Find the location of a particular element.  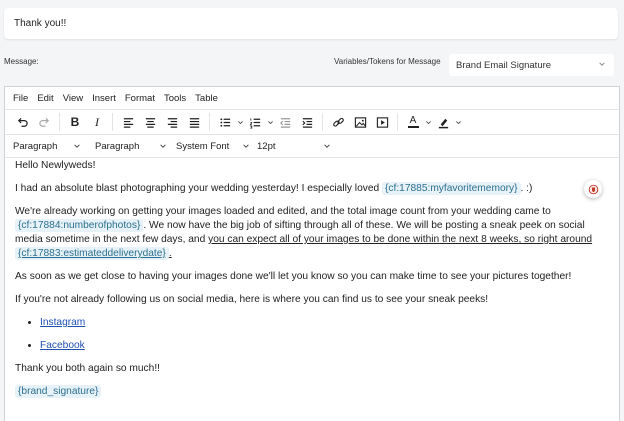

italic-label: I is located at coordinates (97, 121).